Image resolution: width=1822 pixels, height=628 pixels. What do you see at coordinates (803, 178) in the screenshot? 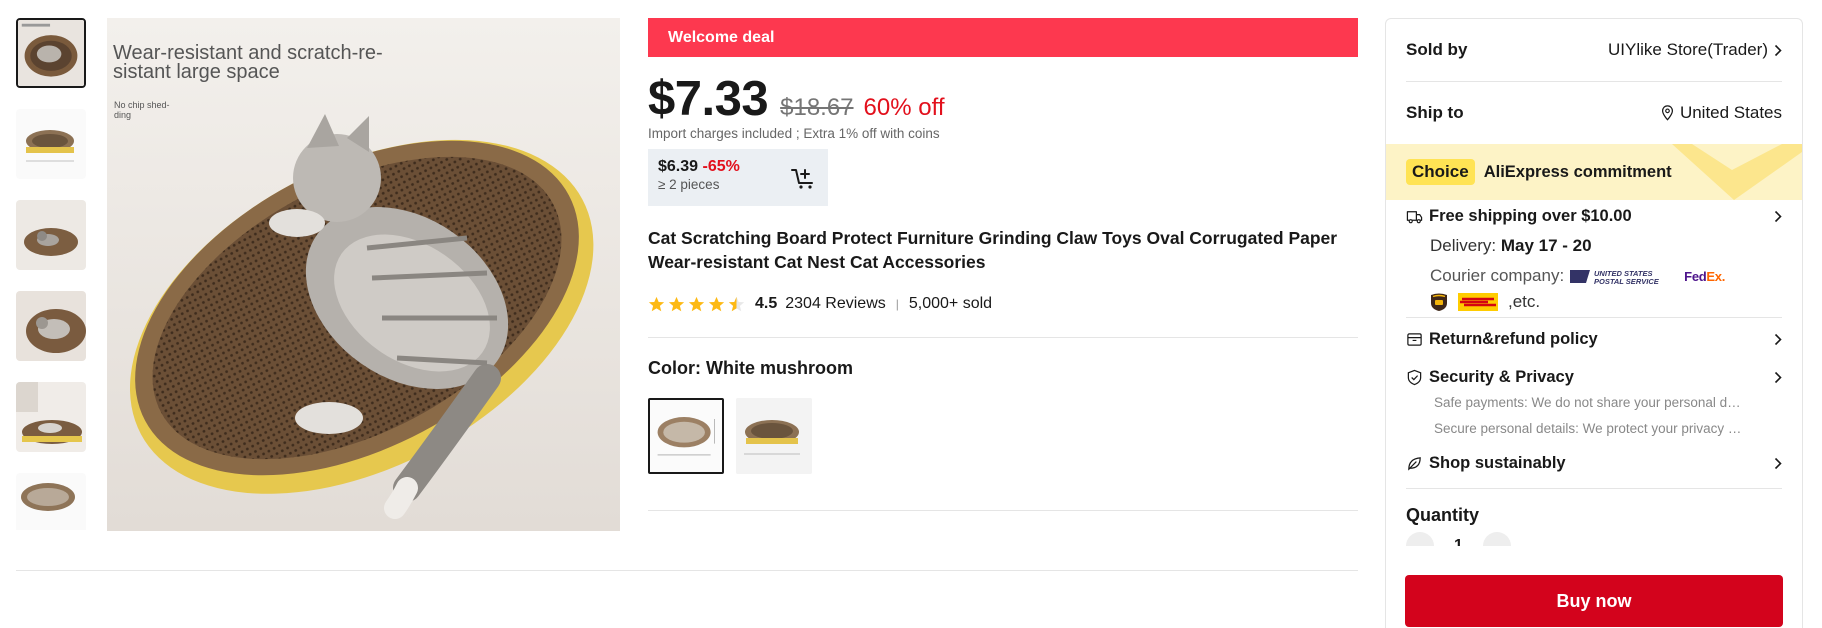
I see `add-to-cart-icon` at bounding box center [803, 178].